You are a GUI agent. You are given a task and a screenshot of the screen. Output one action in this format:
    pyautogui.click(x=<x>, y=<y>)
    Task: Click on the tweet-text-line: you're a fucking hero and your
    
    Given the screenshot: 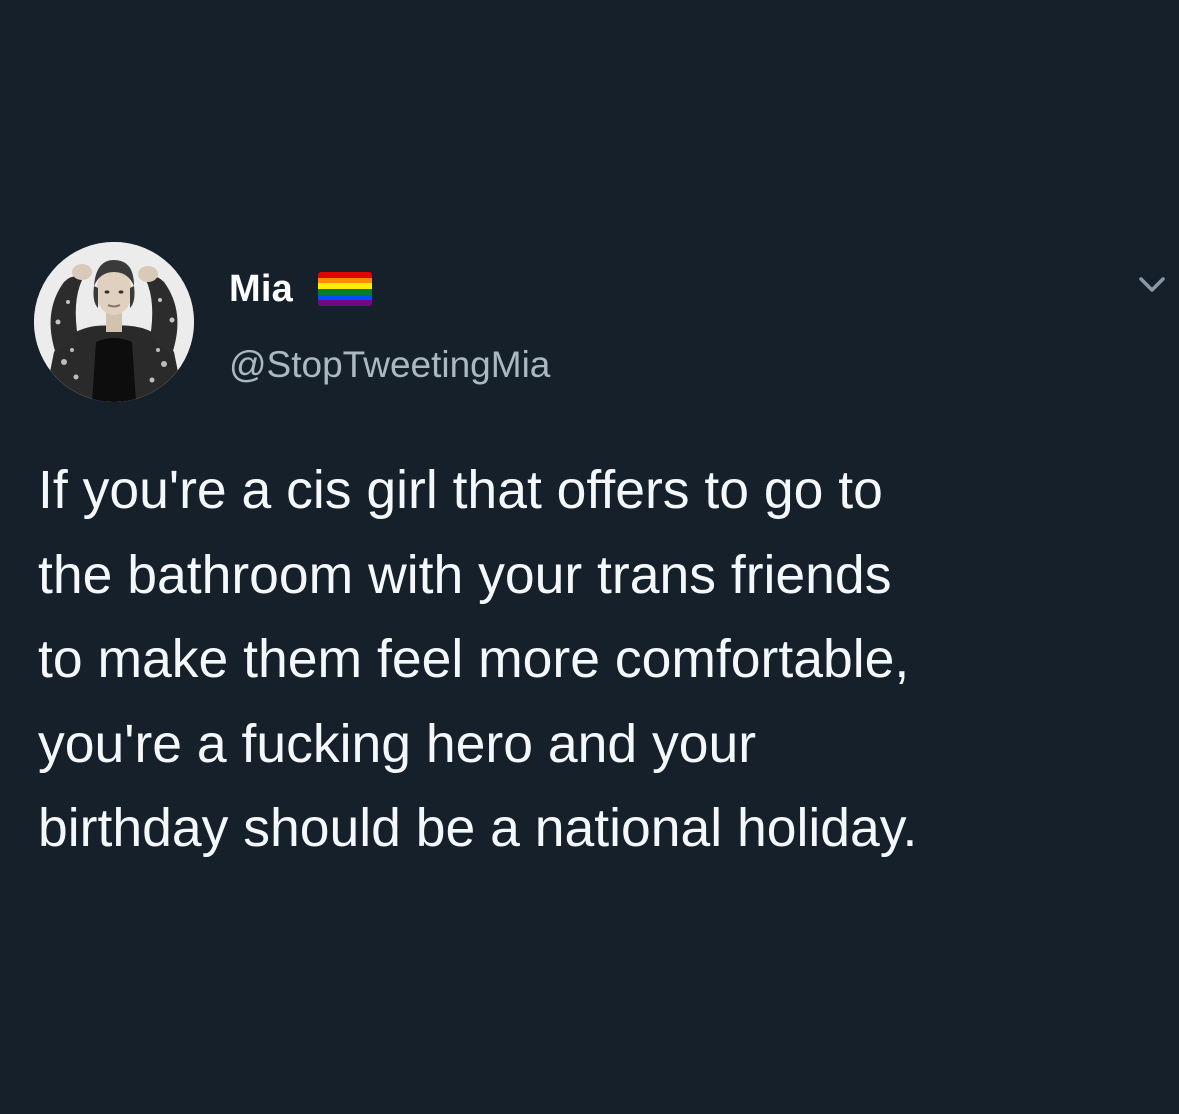 What is the action you would take?
    pyautogui.click(x=397, y=744)
    